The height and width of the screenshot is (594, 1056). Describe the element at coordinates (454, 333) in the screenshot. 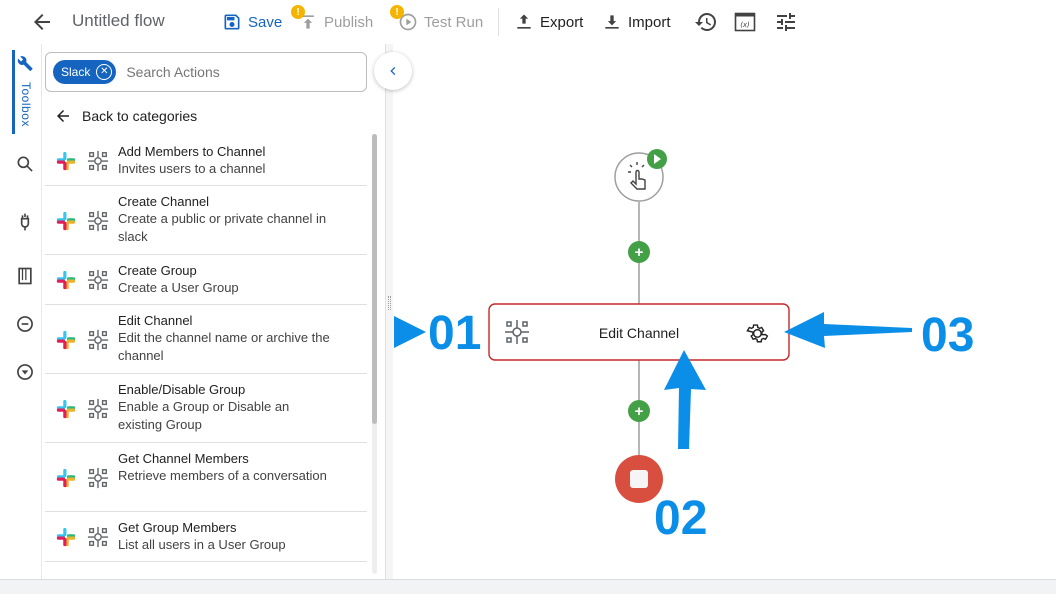

I see `annotation-label-01: 01` at that location.